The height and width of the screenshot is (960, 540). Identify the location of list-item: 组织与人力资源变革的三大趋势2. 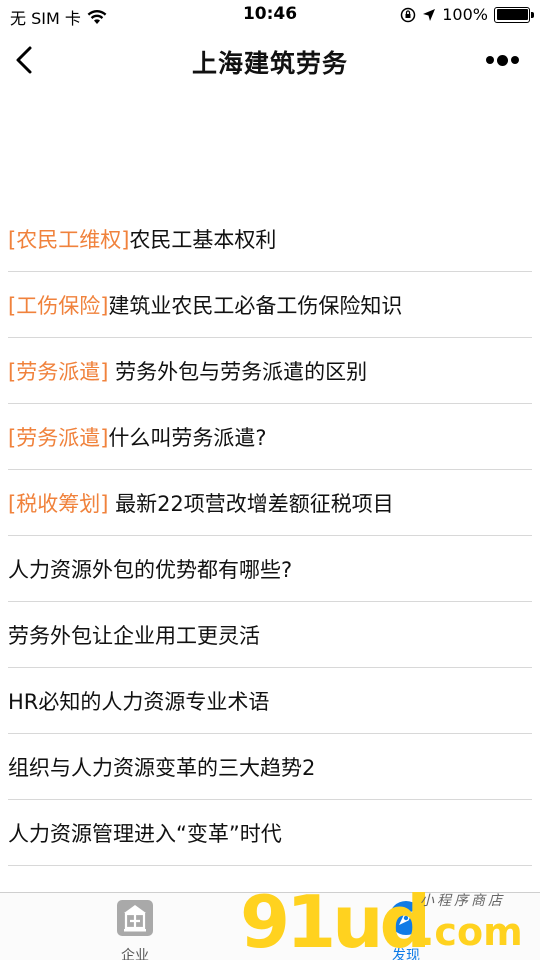
(270, 767).